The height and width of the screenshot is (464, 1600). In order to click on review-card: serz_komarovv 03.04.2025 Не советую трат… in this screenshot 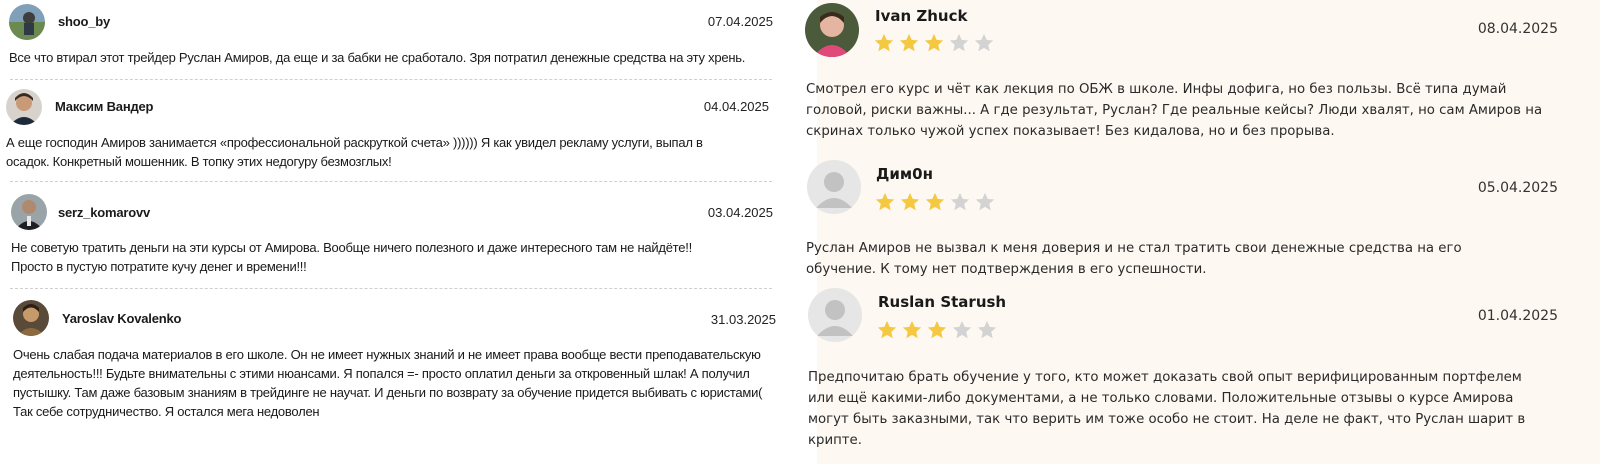, I will do `click(397, 239)`.